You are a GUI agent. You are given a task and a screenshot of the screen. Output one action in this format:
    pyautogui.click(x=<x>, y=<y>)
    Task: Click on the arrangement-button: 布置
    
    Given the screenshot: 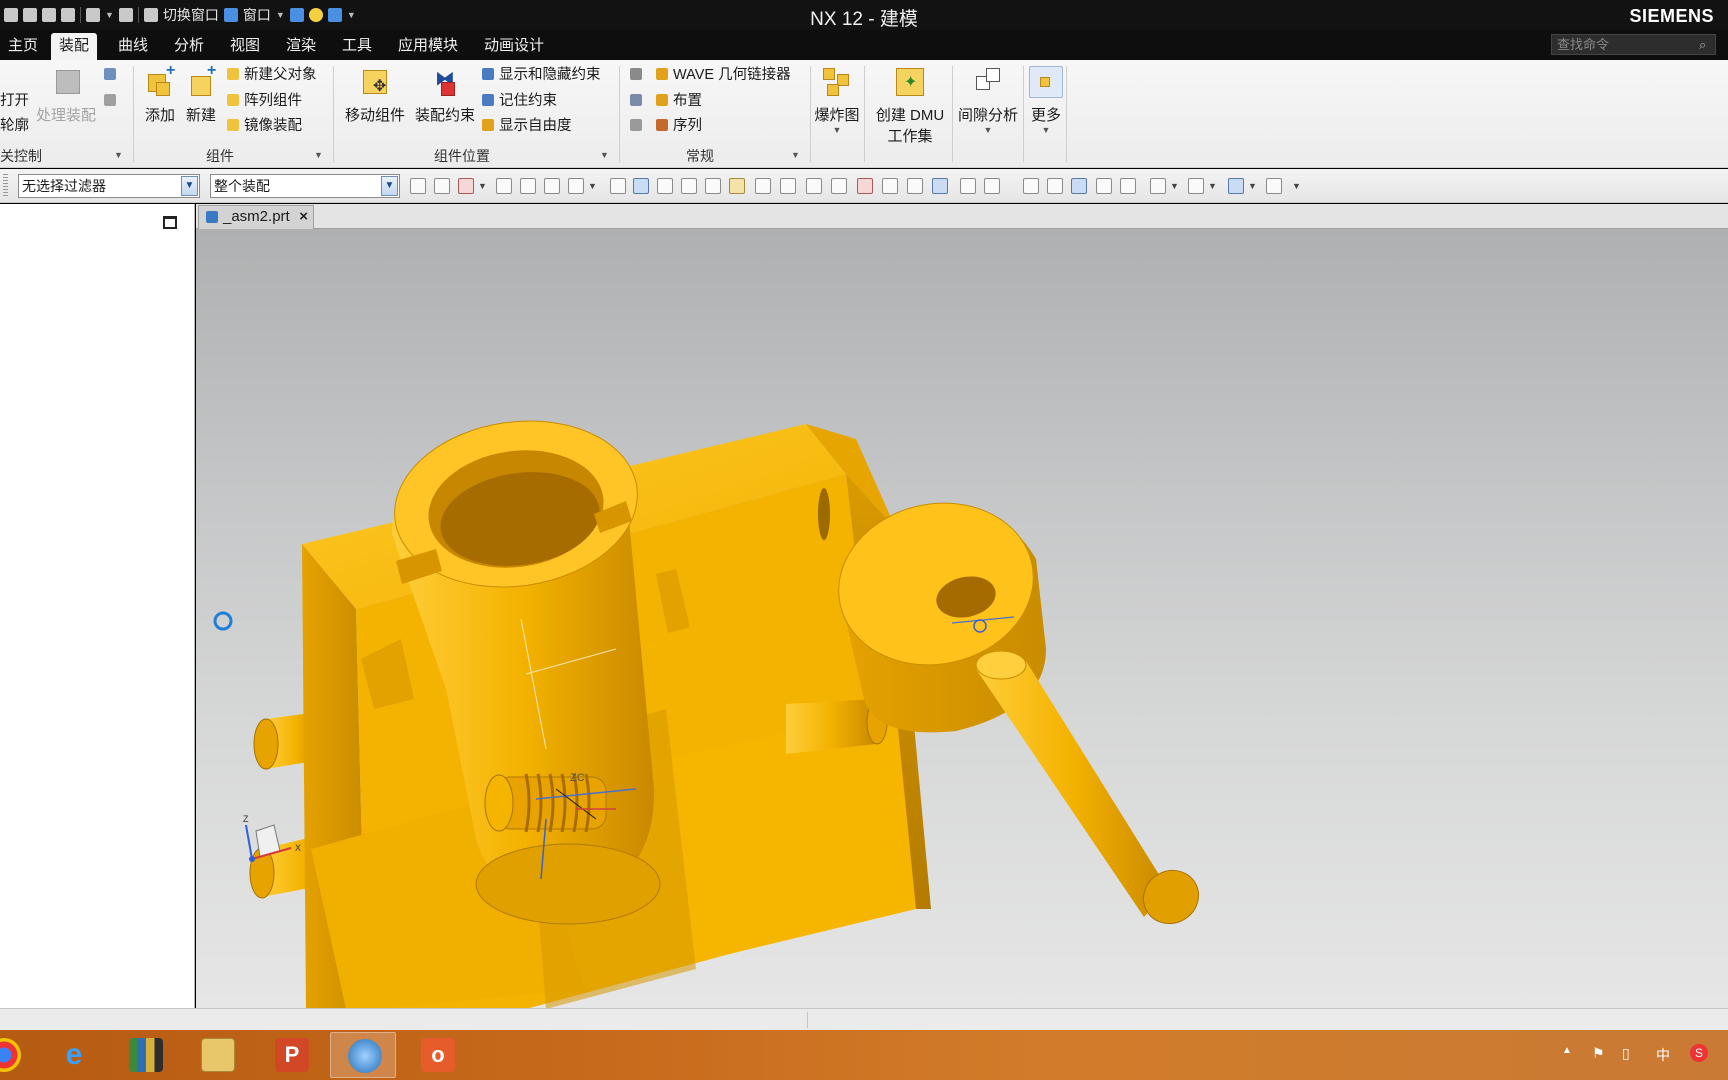 What is the action you would take?
    pyautogui.click(x=679, y=101)
    